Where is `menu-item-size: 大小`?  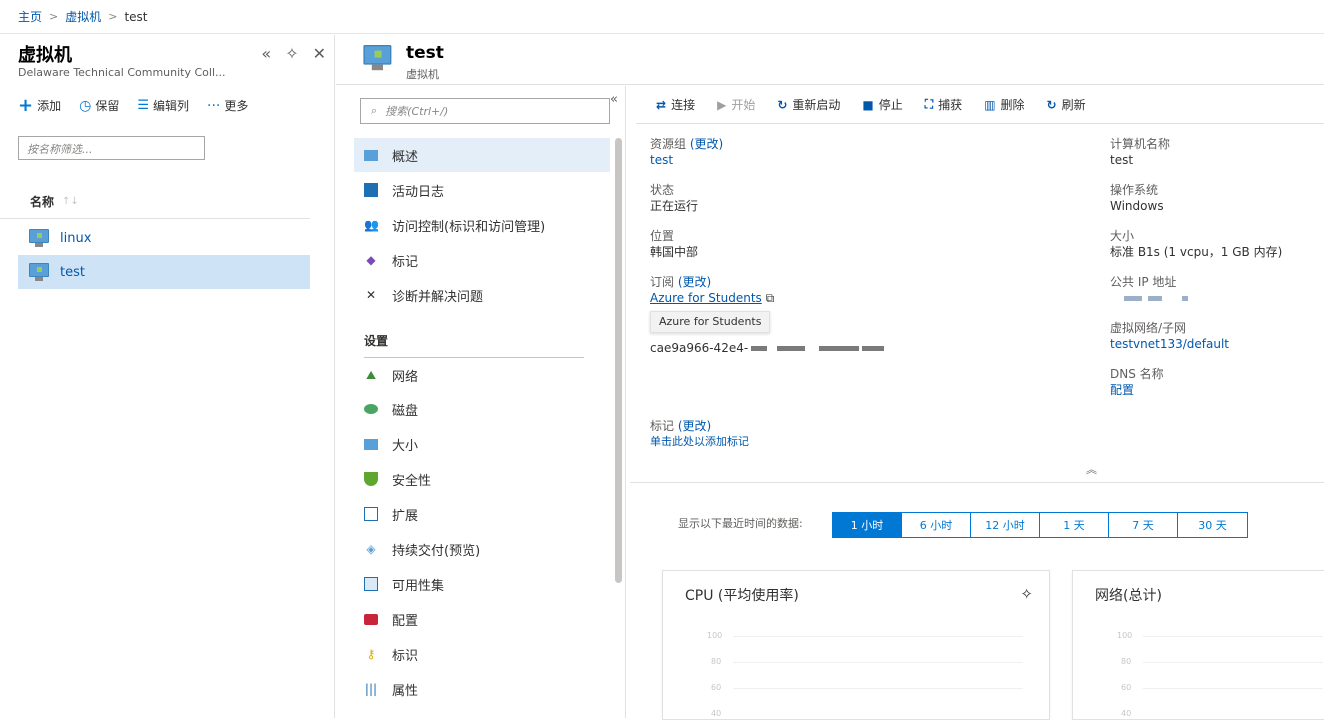 menu-item-size: 大小 is located at coordinates (482, 444).